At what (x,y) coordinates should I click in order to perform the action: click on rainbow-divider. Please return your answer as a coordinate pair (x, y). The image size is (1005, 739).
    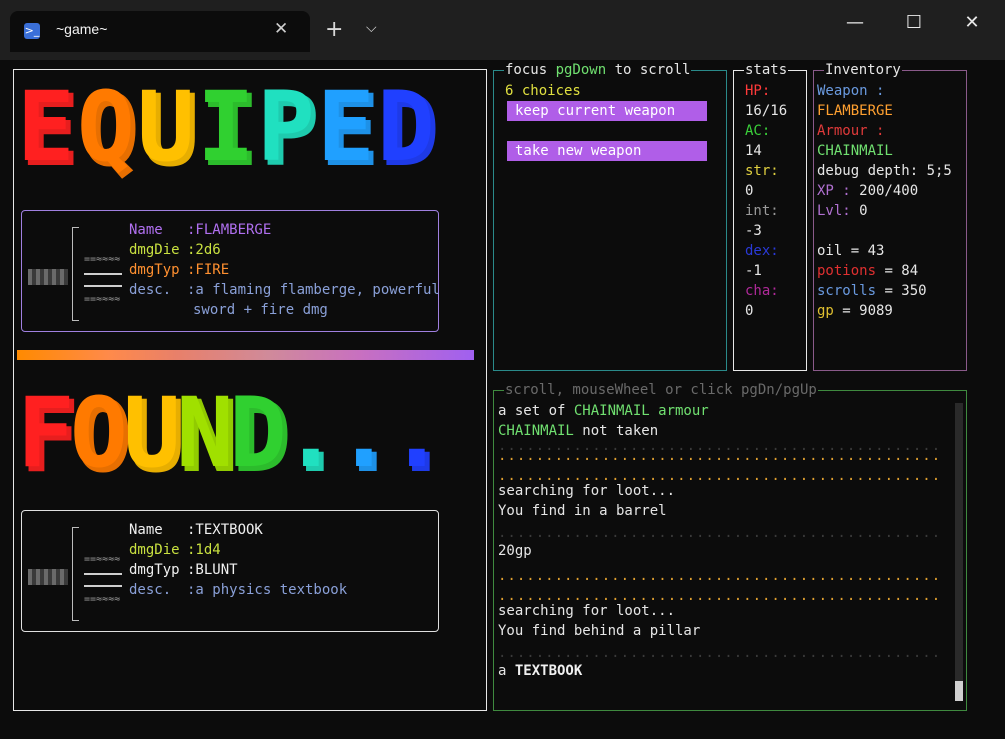
    Looking at the image, I should click on (245, 355).